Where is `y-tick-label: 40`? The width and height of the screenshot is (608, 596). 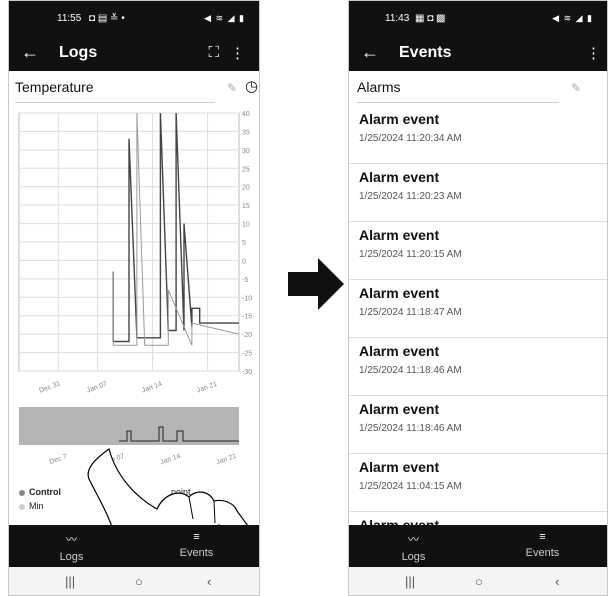 y-tick-label: 40 is located at coordinates (246, 114).